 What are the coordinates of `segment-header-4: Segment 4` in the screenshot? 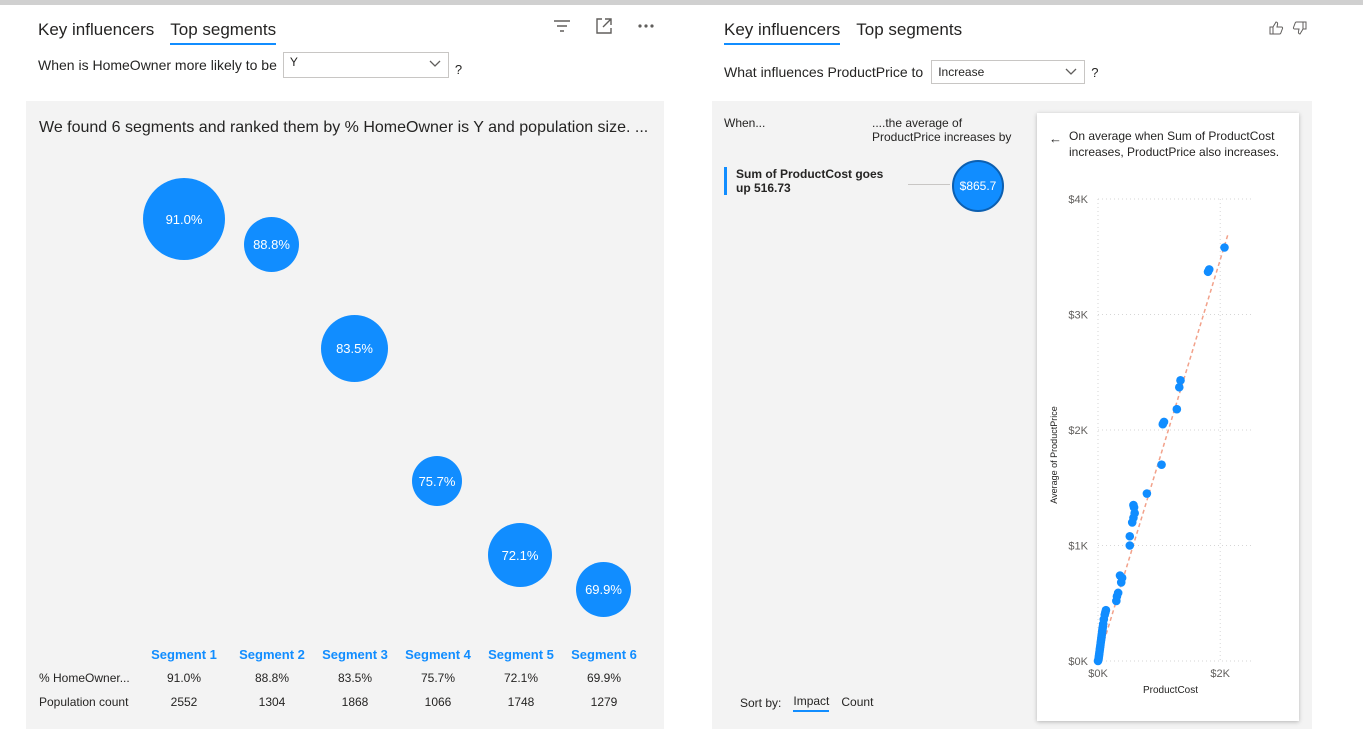 It's located at (438, 654).